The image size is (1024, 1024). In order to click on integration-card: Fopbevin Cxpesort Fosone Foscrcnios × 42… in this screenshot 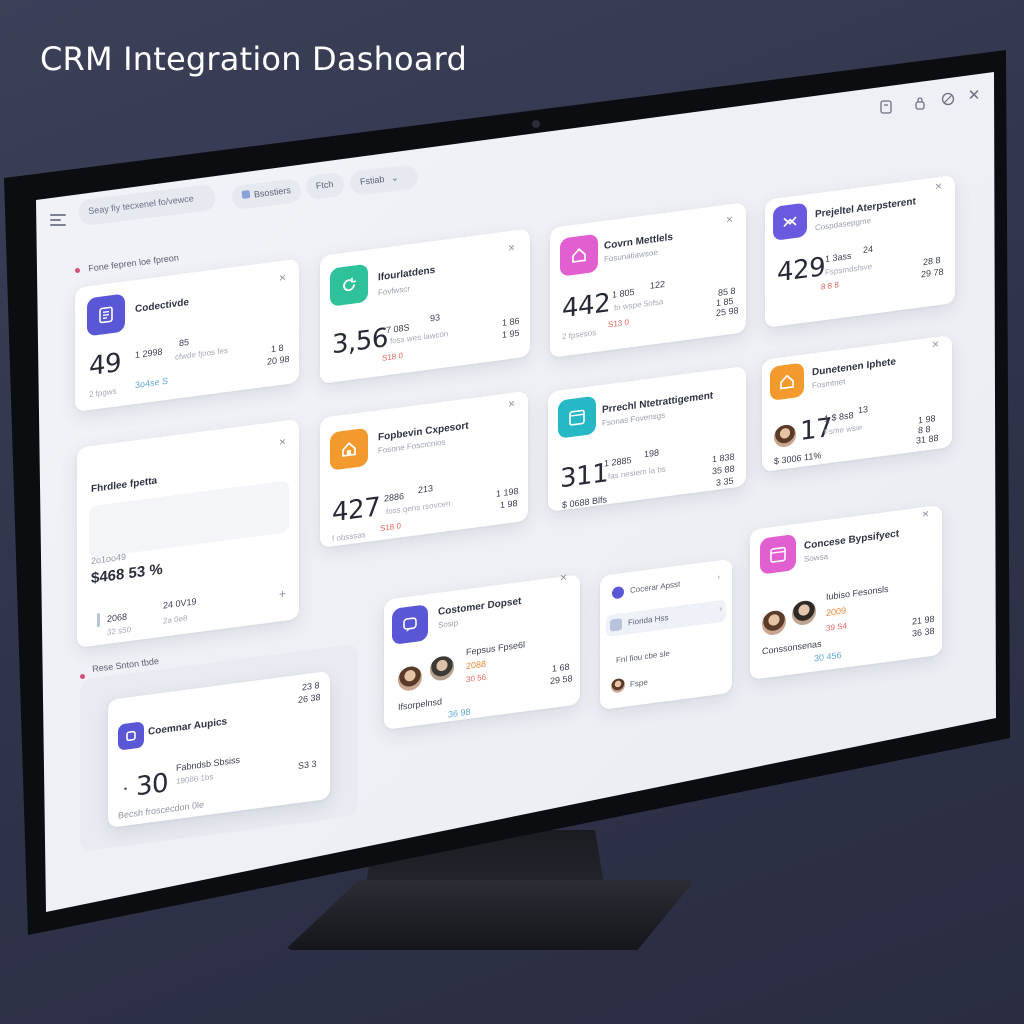, I will do `click(424, 469)`.